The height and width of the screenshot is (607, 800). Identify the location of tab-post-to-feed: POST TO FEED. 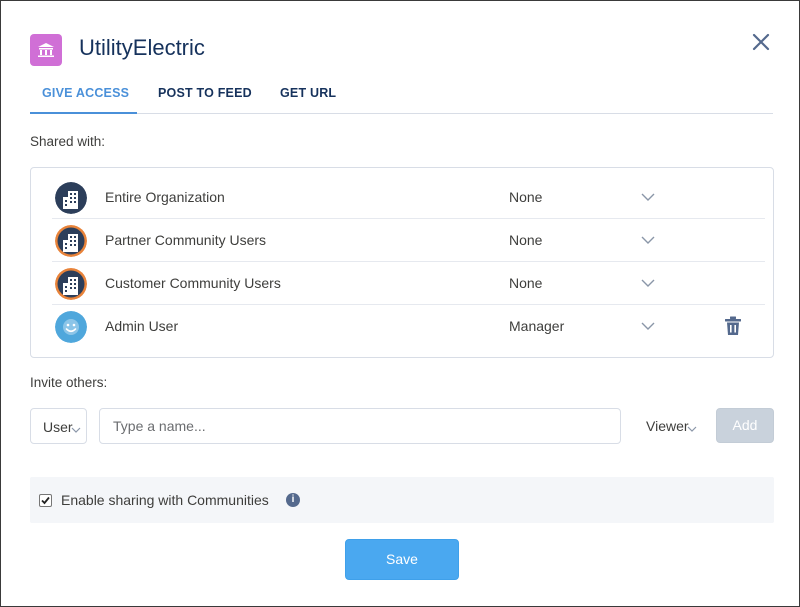
(205, 99).